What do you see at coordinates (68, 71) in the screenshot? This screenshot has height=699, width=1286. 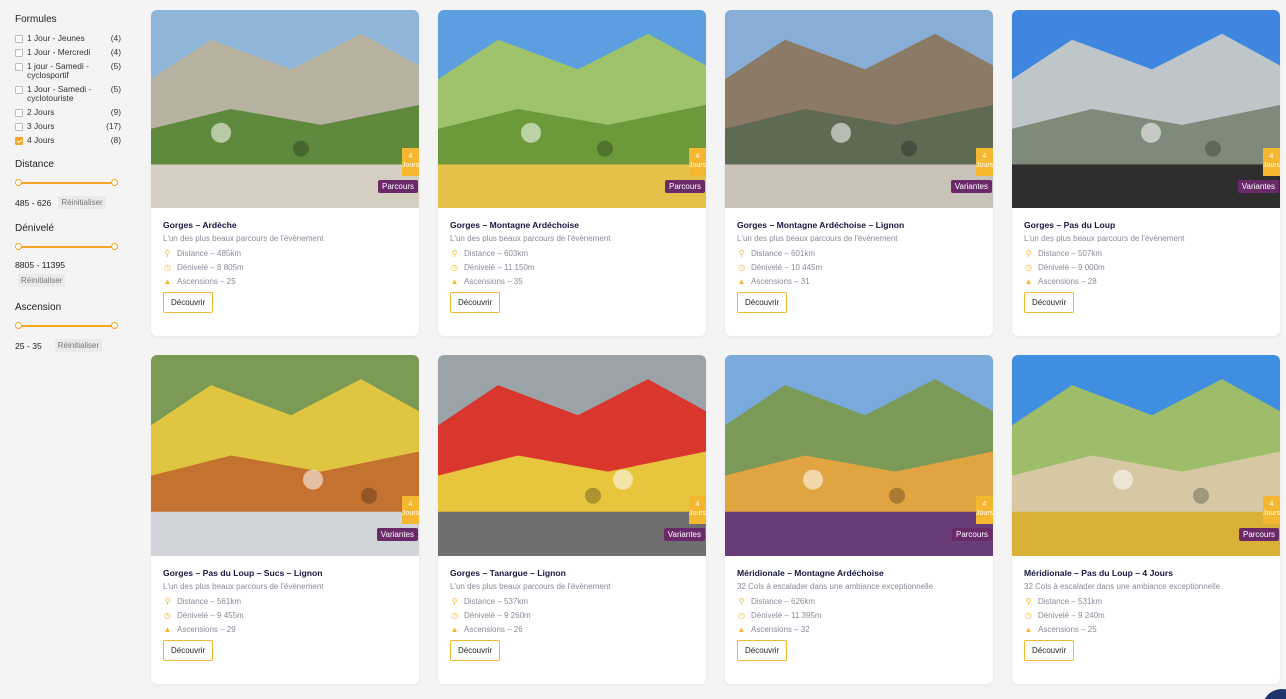 I see `formule-option: 1 jour - Samedi - cyclosportif (5)` at bounding box center [68, 71].